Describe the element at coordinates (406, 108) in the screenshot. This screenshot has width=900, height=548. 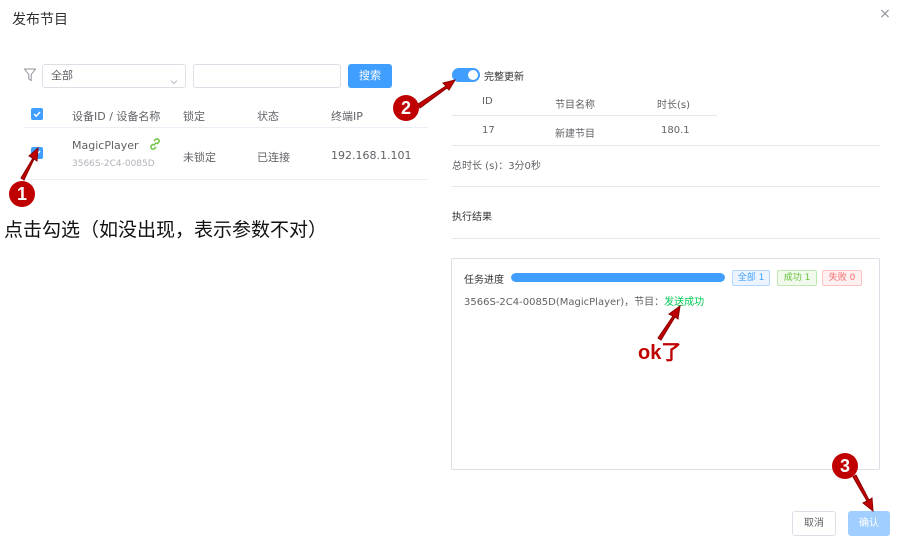
I see `step-badge-2: 2` at that location.